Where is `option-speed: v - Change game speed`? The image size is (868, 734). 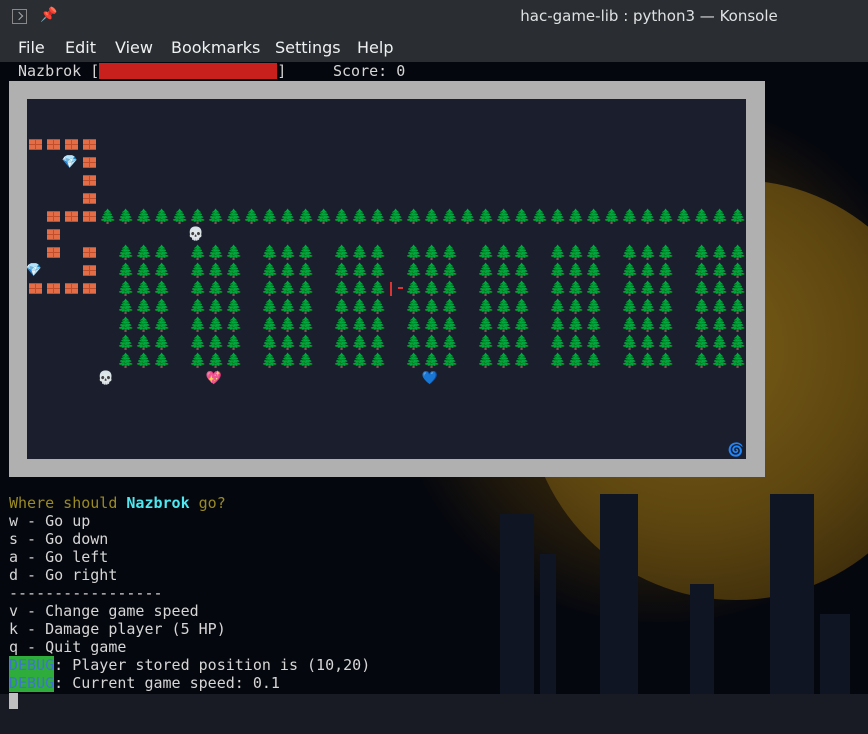
option-speed: v - Change game speed is located at coordinates (104, 611).